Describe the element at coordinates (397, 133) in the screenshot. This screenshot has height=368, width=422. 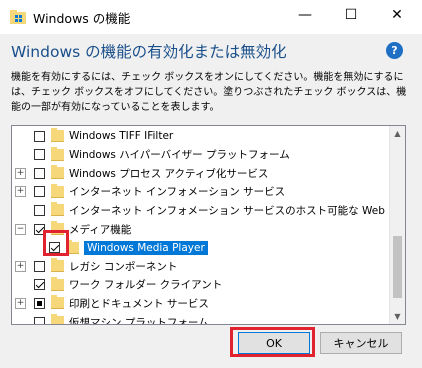
I see `scroll-up-icon: ▲` at that location.